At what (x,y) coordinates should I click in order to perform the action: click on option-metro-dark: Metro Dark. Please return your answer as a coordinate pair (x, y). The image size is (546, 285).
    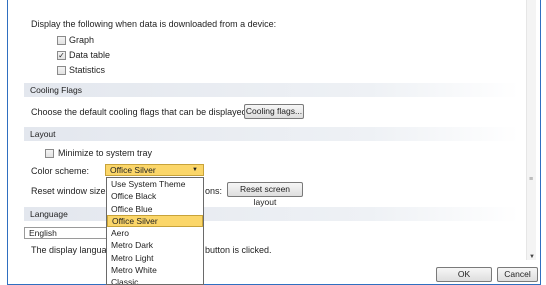
    Looking at the image, I should click on (155, 245).